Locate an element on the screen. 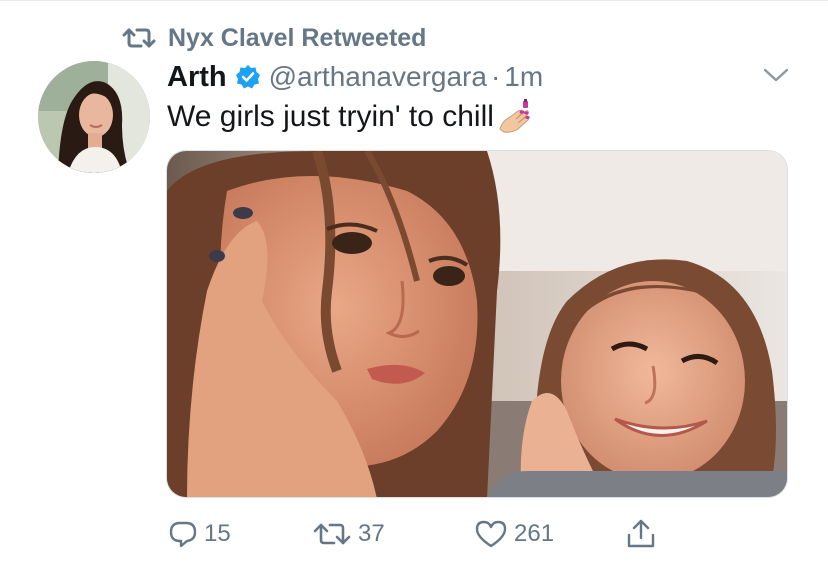  reply-button: 15 is located at coordinates (199, 534).